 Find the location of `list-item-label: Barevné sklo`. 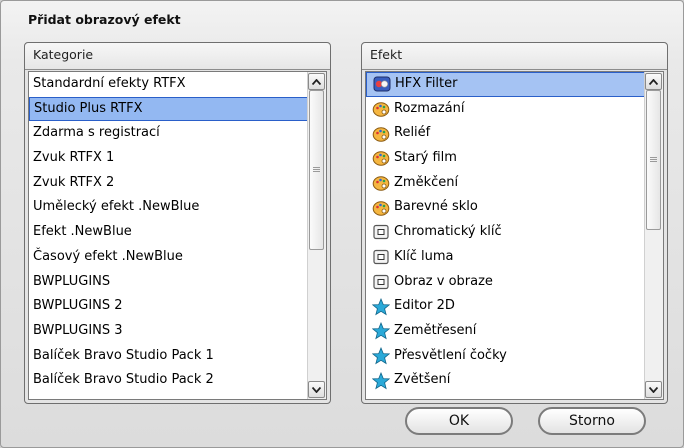

list-item-label: Barevné sklo is located at coordinates (436, 207).